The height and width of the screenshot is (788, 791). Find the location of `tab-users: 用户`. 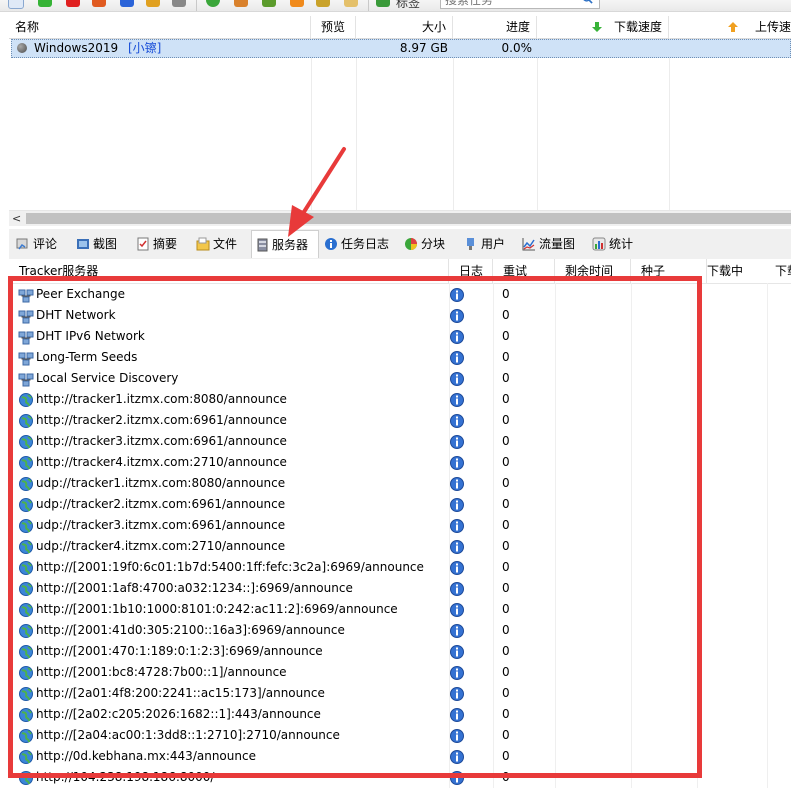

tab-users: 用户 is located at coordinates (489, 244).